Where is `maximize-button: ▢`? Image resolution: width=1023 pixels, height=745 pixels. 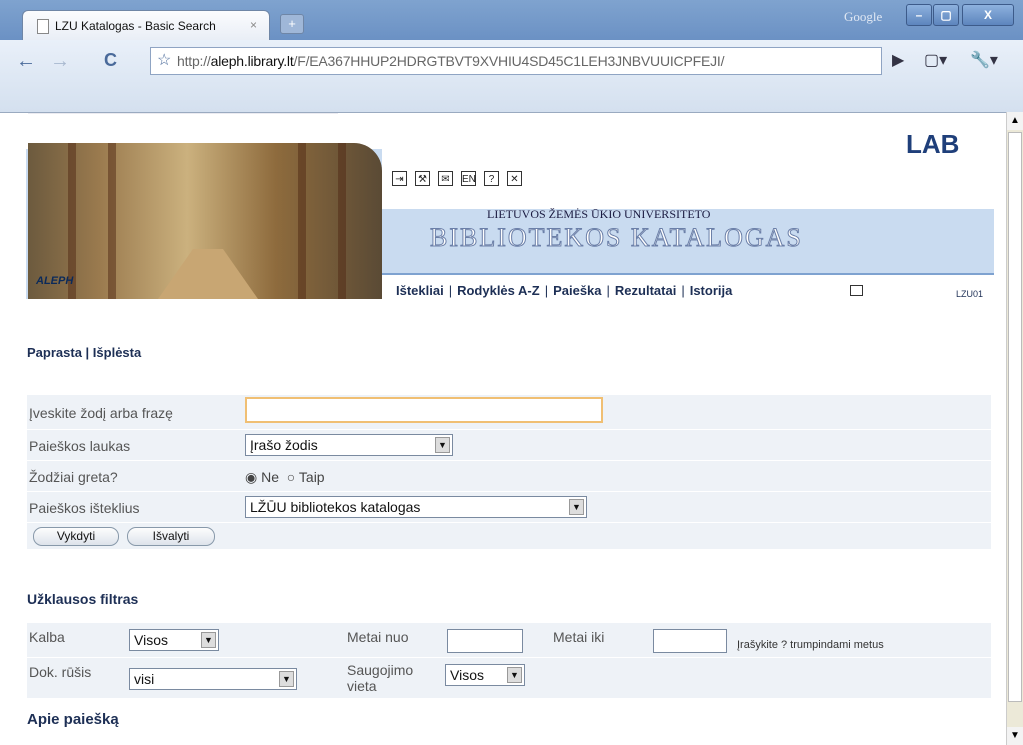 maximize-button: ▢ is located at coordinates (946, 15).